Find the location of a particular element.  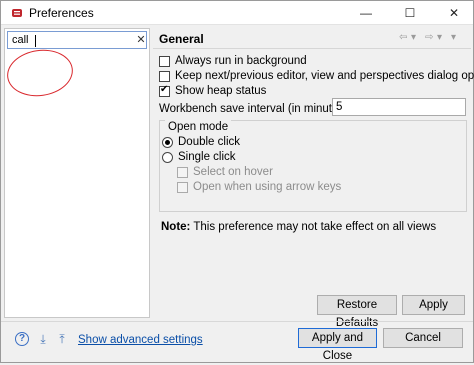

title-bar: Preferences — ☐ ✕ is located at coordinates (237, 13).